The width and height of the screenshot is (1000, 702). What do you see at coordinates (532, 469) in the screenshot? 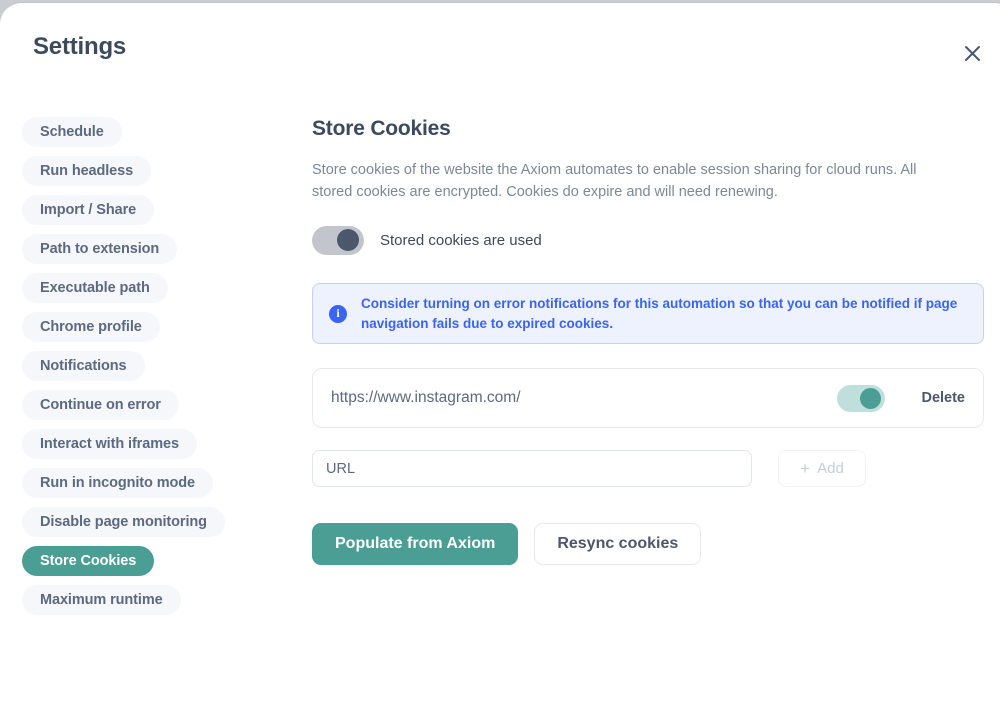
I see `url-input` at bounding box center [532, 469].